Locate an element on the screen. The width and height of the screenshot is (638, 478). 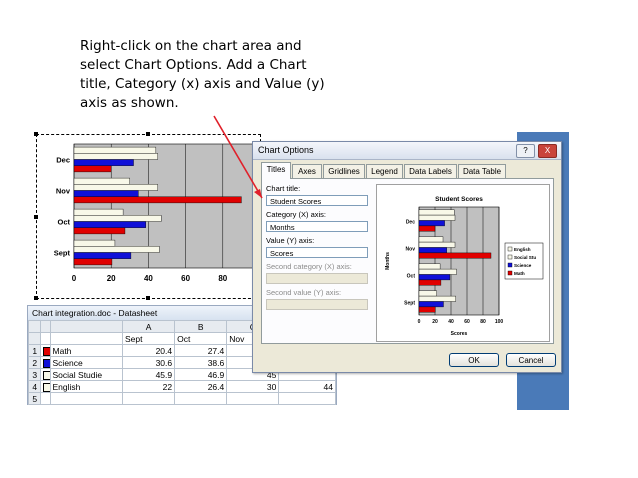
data-cell: 22 is located at coordinates (149, 386).